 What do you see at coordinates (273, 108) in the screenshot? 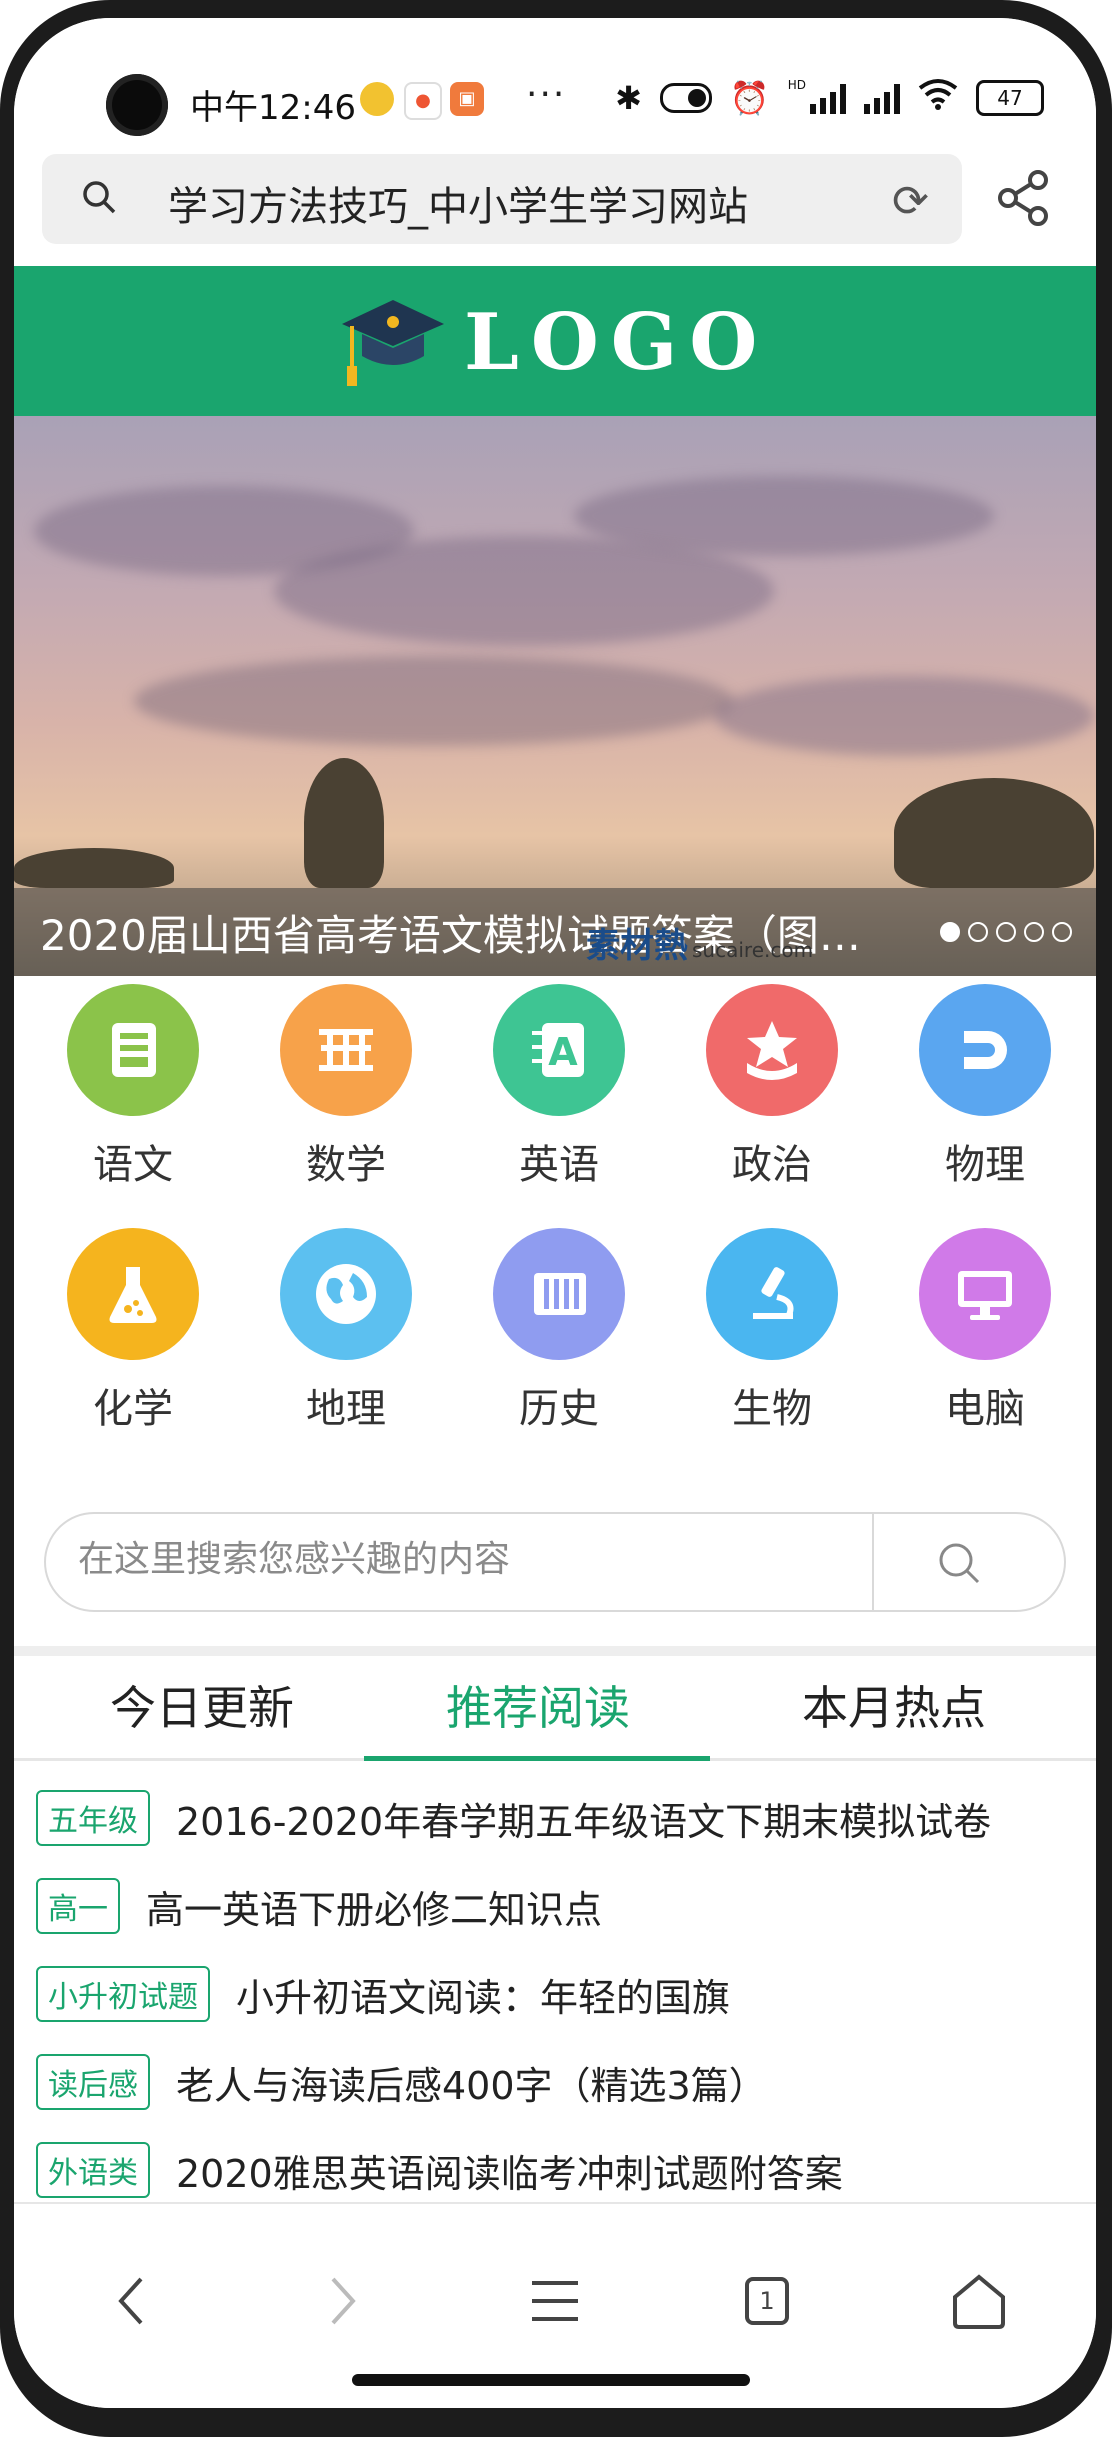
I see `status-time: 中午12:46` at bounding box center [273, 108].